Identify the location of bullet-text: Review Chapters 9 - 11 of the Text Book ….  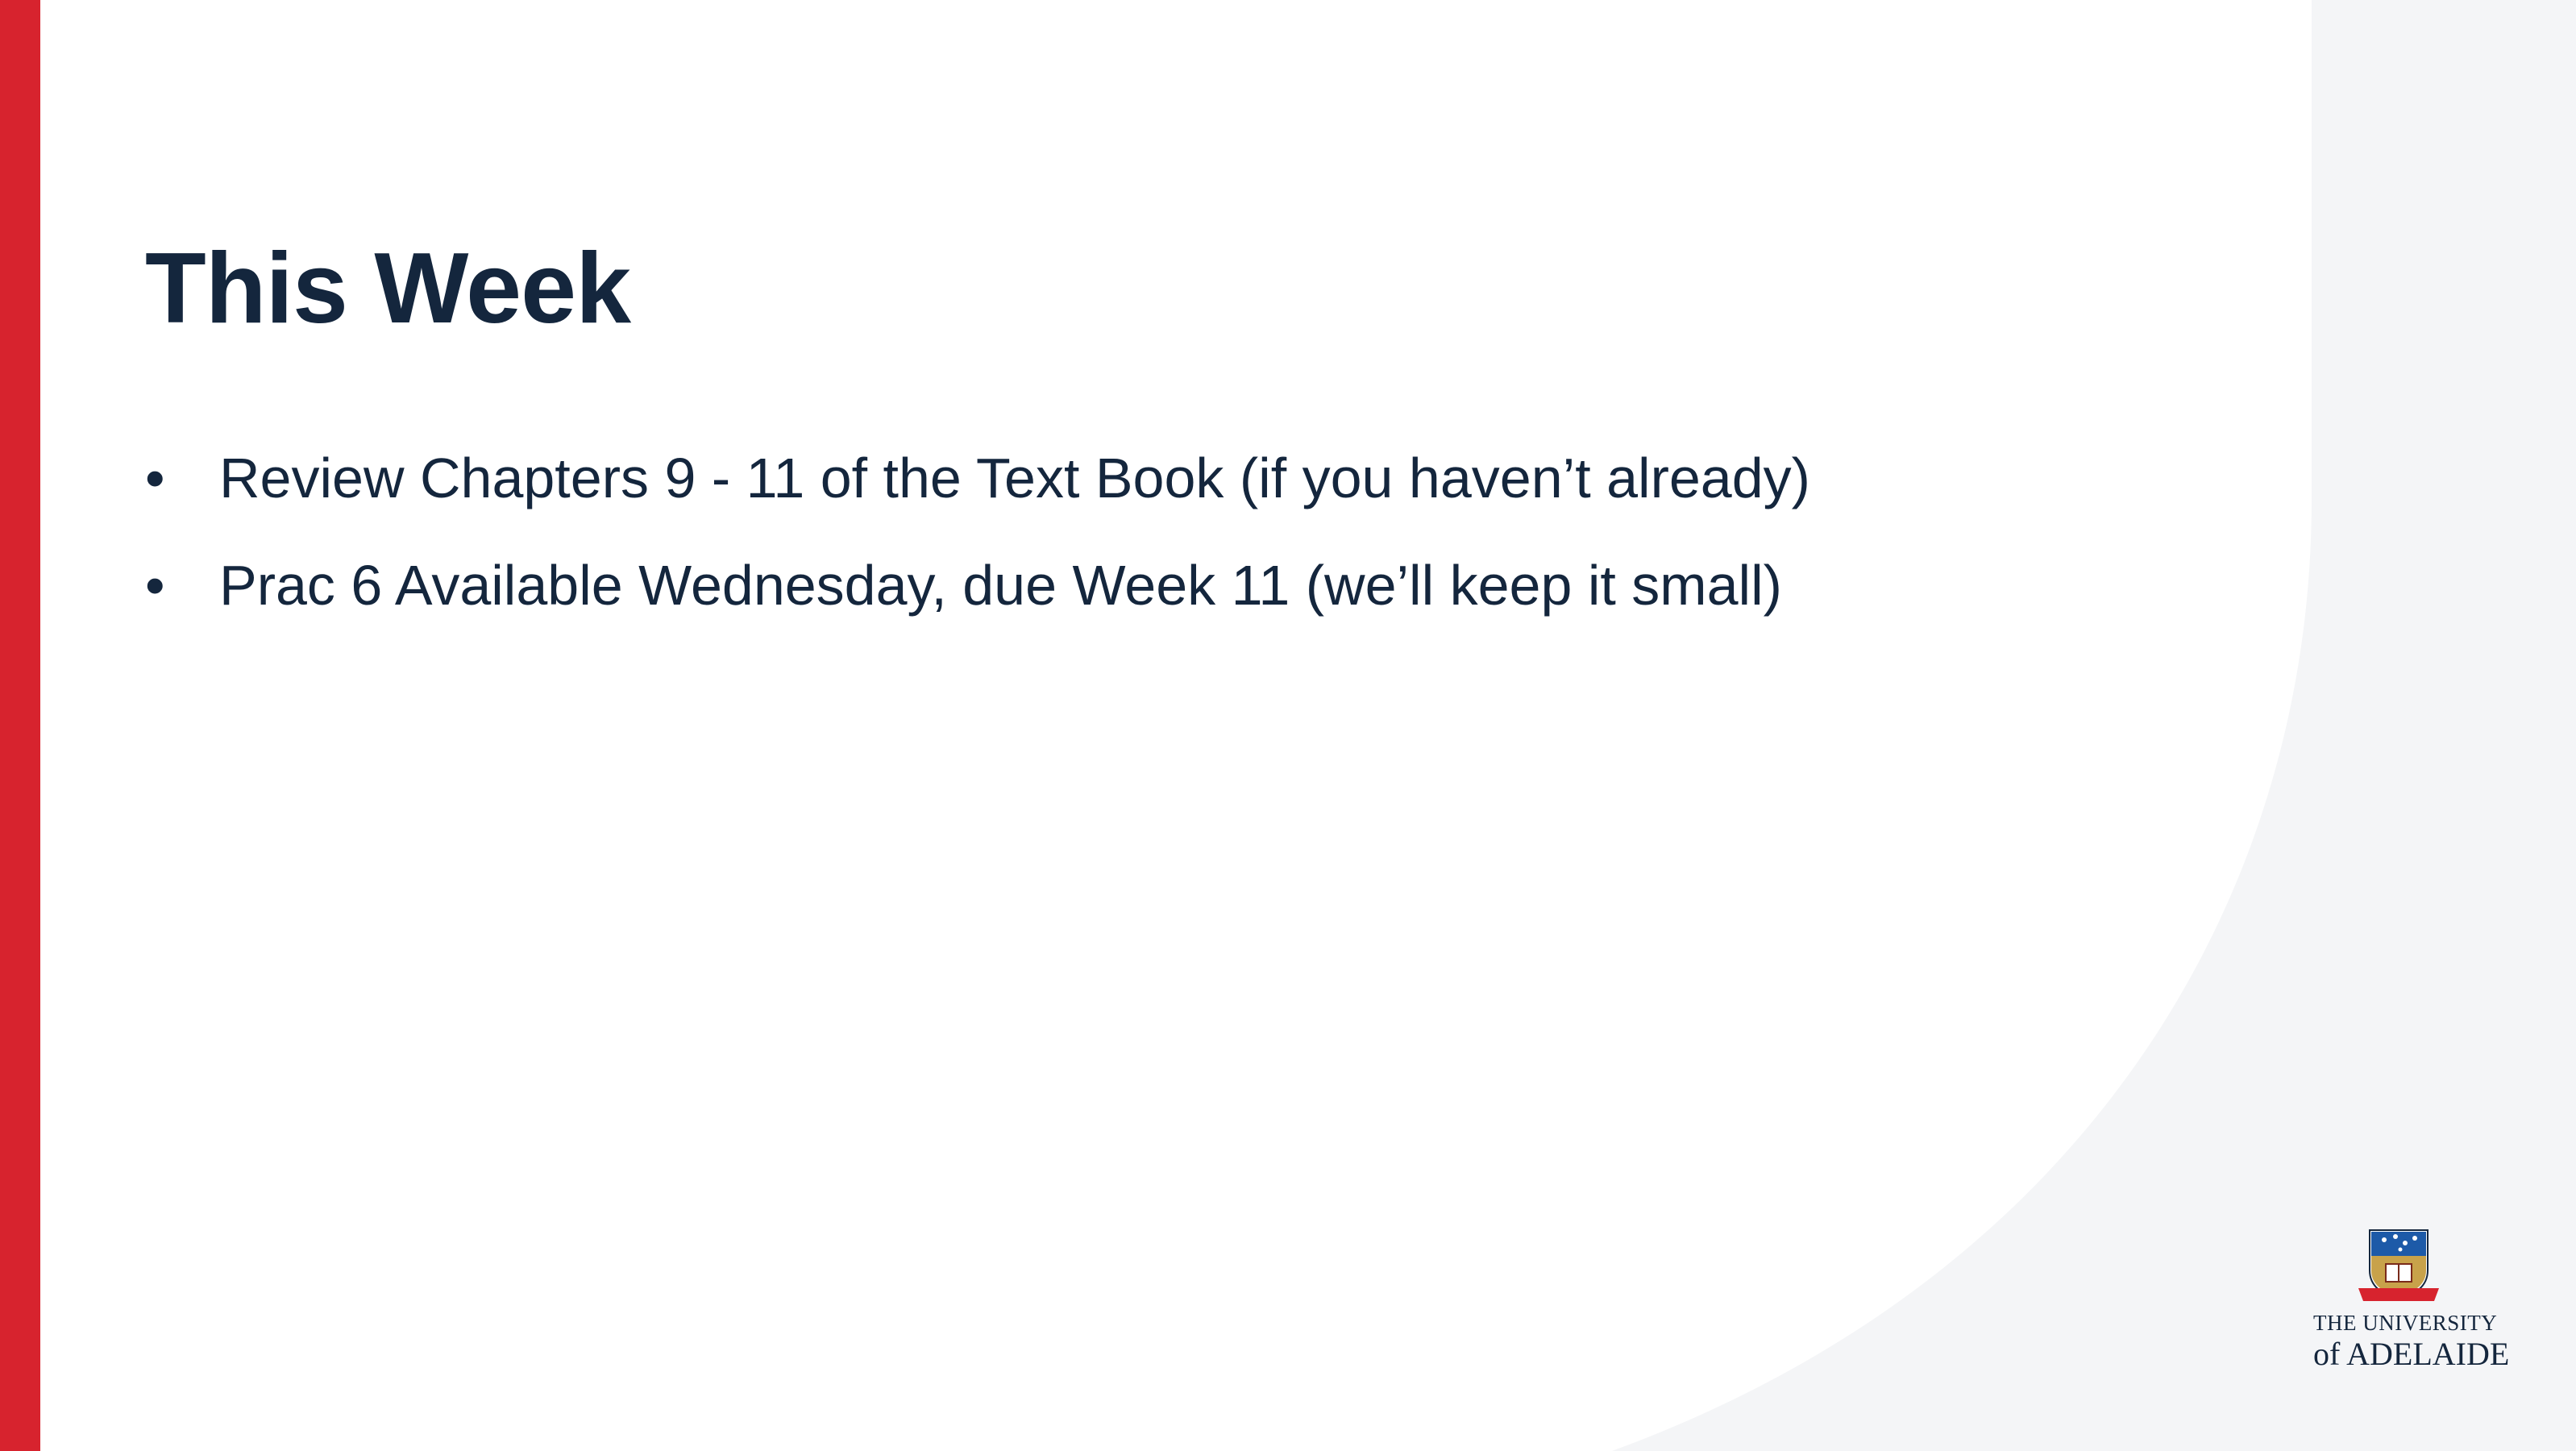
(1014, 478).